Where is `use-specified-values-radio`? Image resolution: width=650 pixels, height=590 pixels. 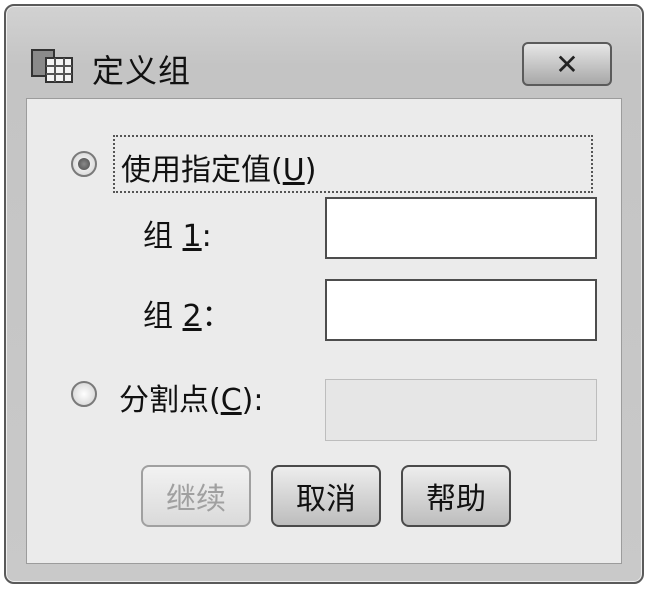 use-specified-values-radio is located at coordinates (84, 164).